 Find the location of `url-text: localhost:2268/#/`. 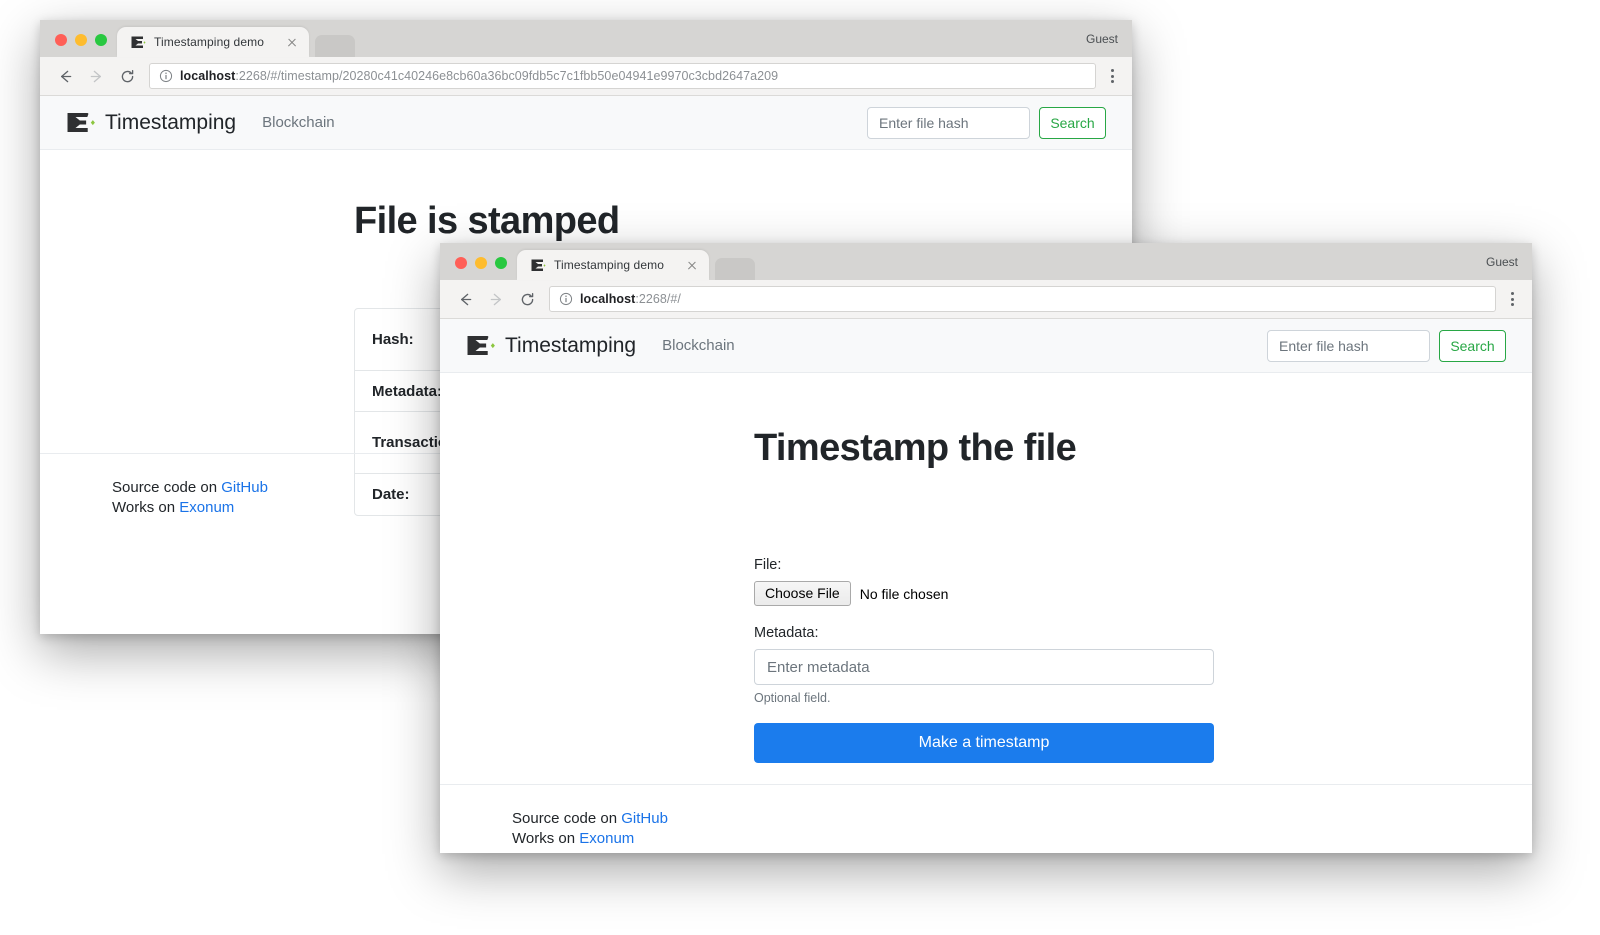

url-text: localhost:2268/#/ is located at coordinates (630, 299).